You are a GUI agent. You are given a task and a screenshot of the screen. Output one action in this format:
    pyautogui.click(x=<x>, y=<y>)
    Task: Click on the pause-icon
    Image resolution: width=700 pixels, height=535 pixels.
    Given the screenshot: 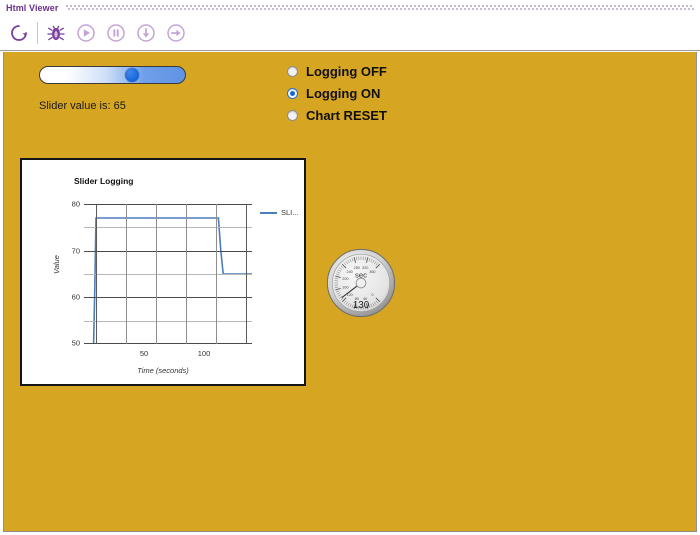 What is the action you would take?
    pyautogui.click(x=116, y=32)
    